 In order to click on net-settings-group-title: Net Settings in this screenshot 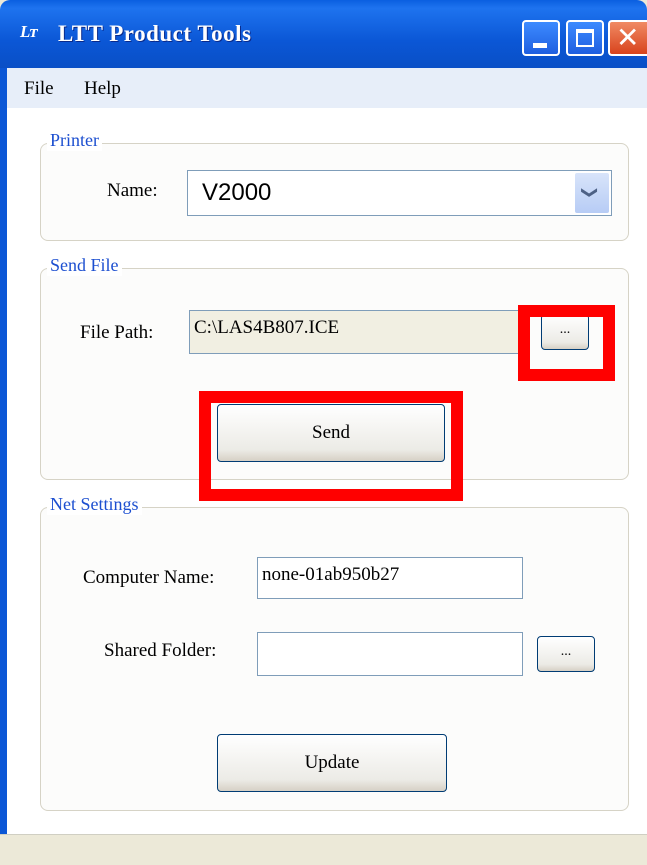, I will do `click(94, 504)`.